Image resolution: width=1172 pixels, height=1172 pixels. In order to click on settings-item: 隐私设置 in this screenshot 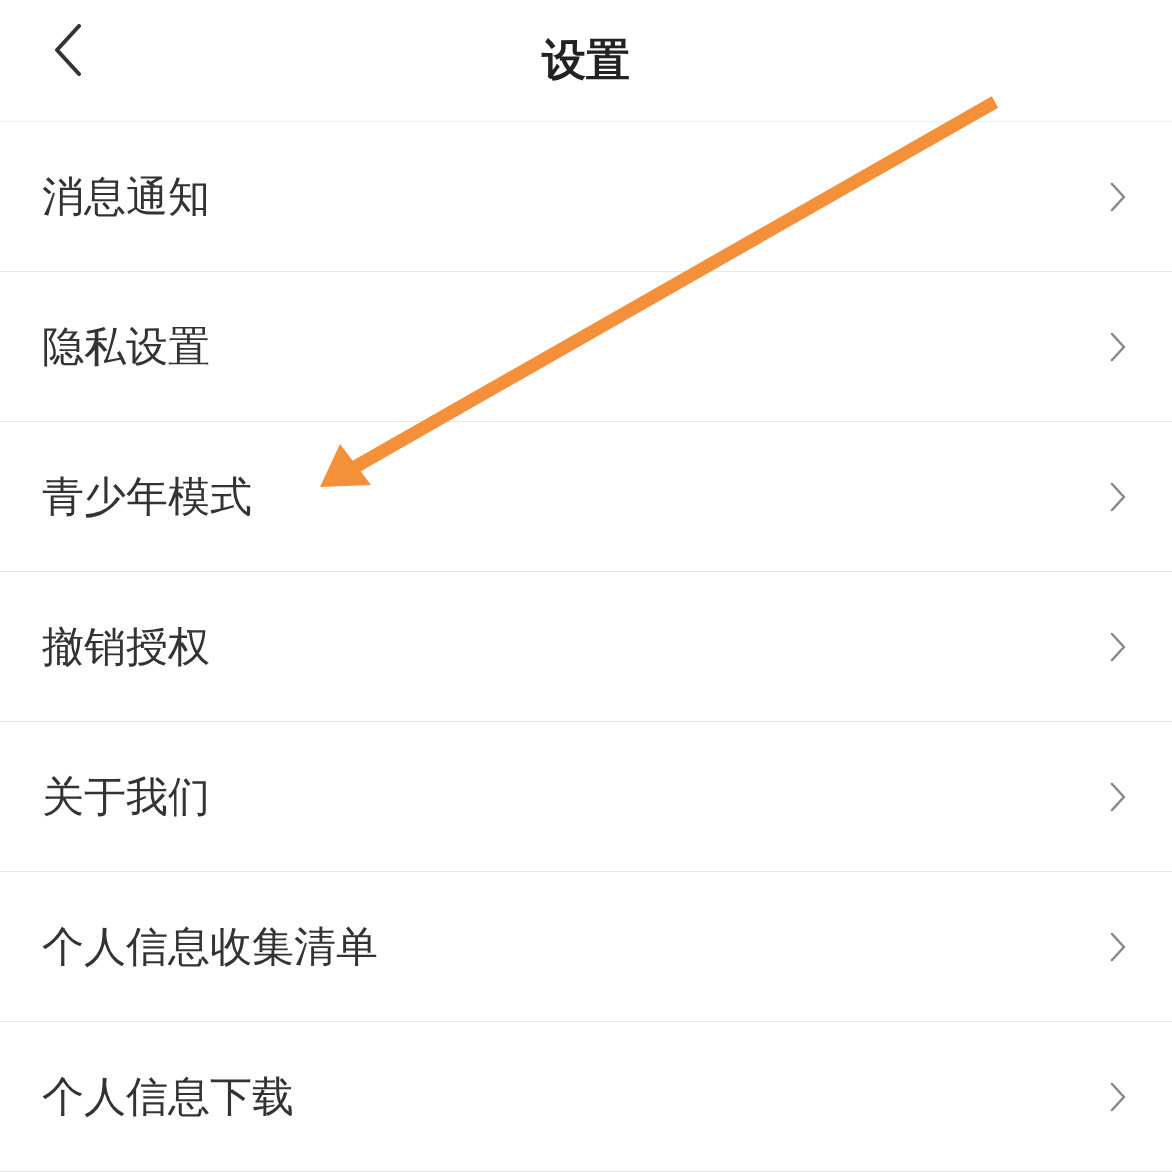, I will do `click(586, 347)`.